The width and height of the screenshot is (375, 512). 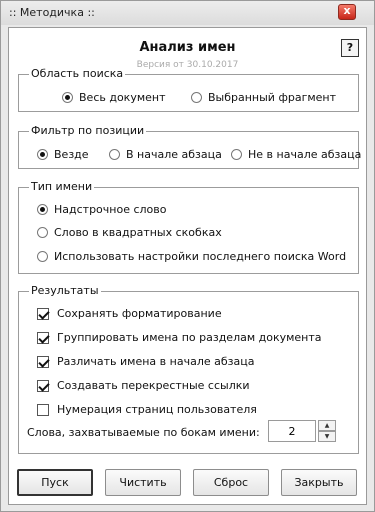 What do you see at coordinates (305, 154) in the screenshot?
I see `radio-label: Не в начале абзаца` at bounding box center [305, 154].